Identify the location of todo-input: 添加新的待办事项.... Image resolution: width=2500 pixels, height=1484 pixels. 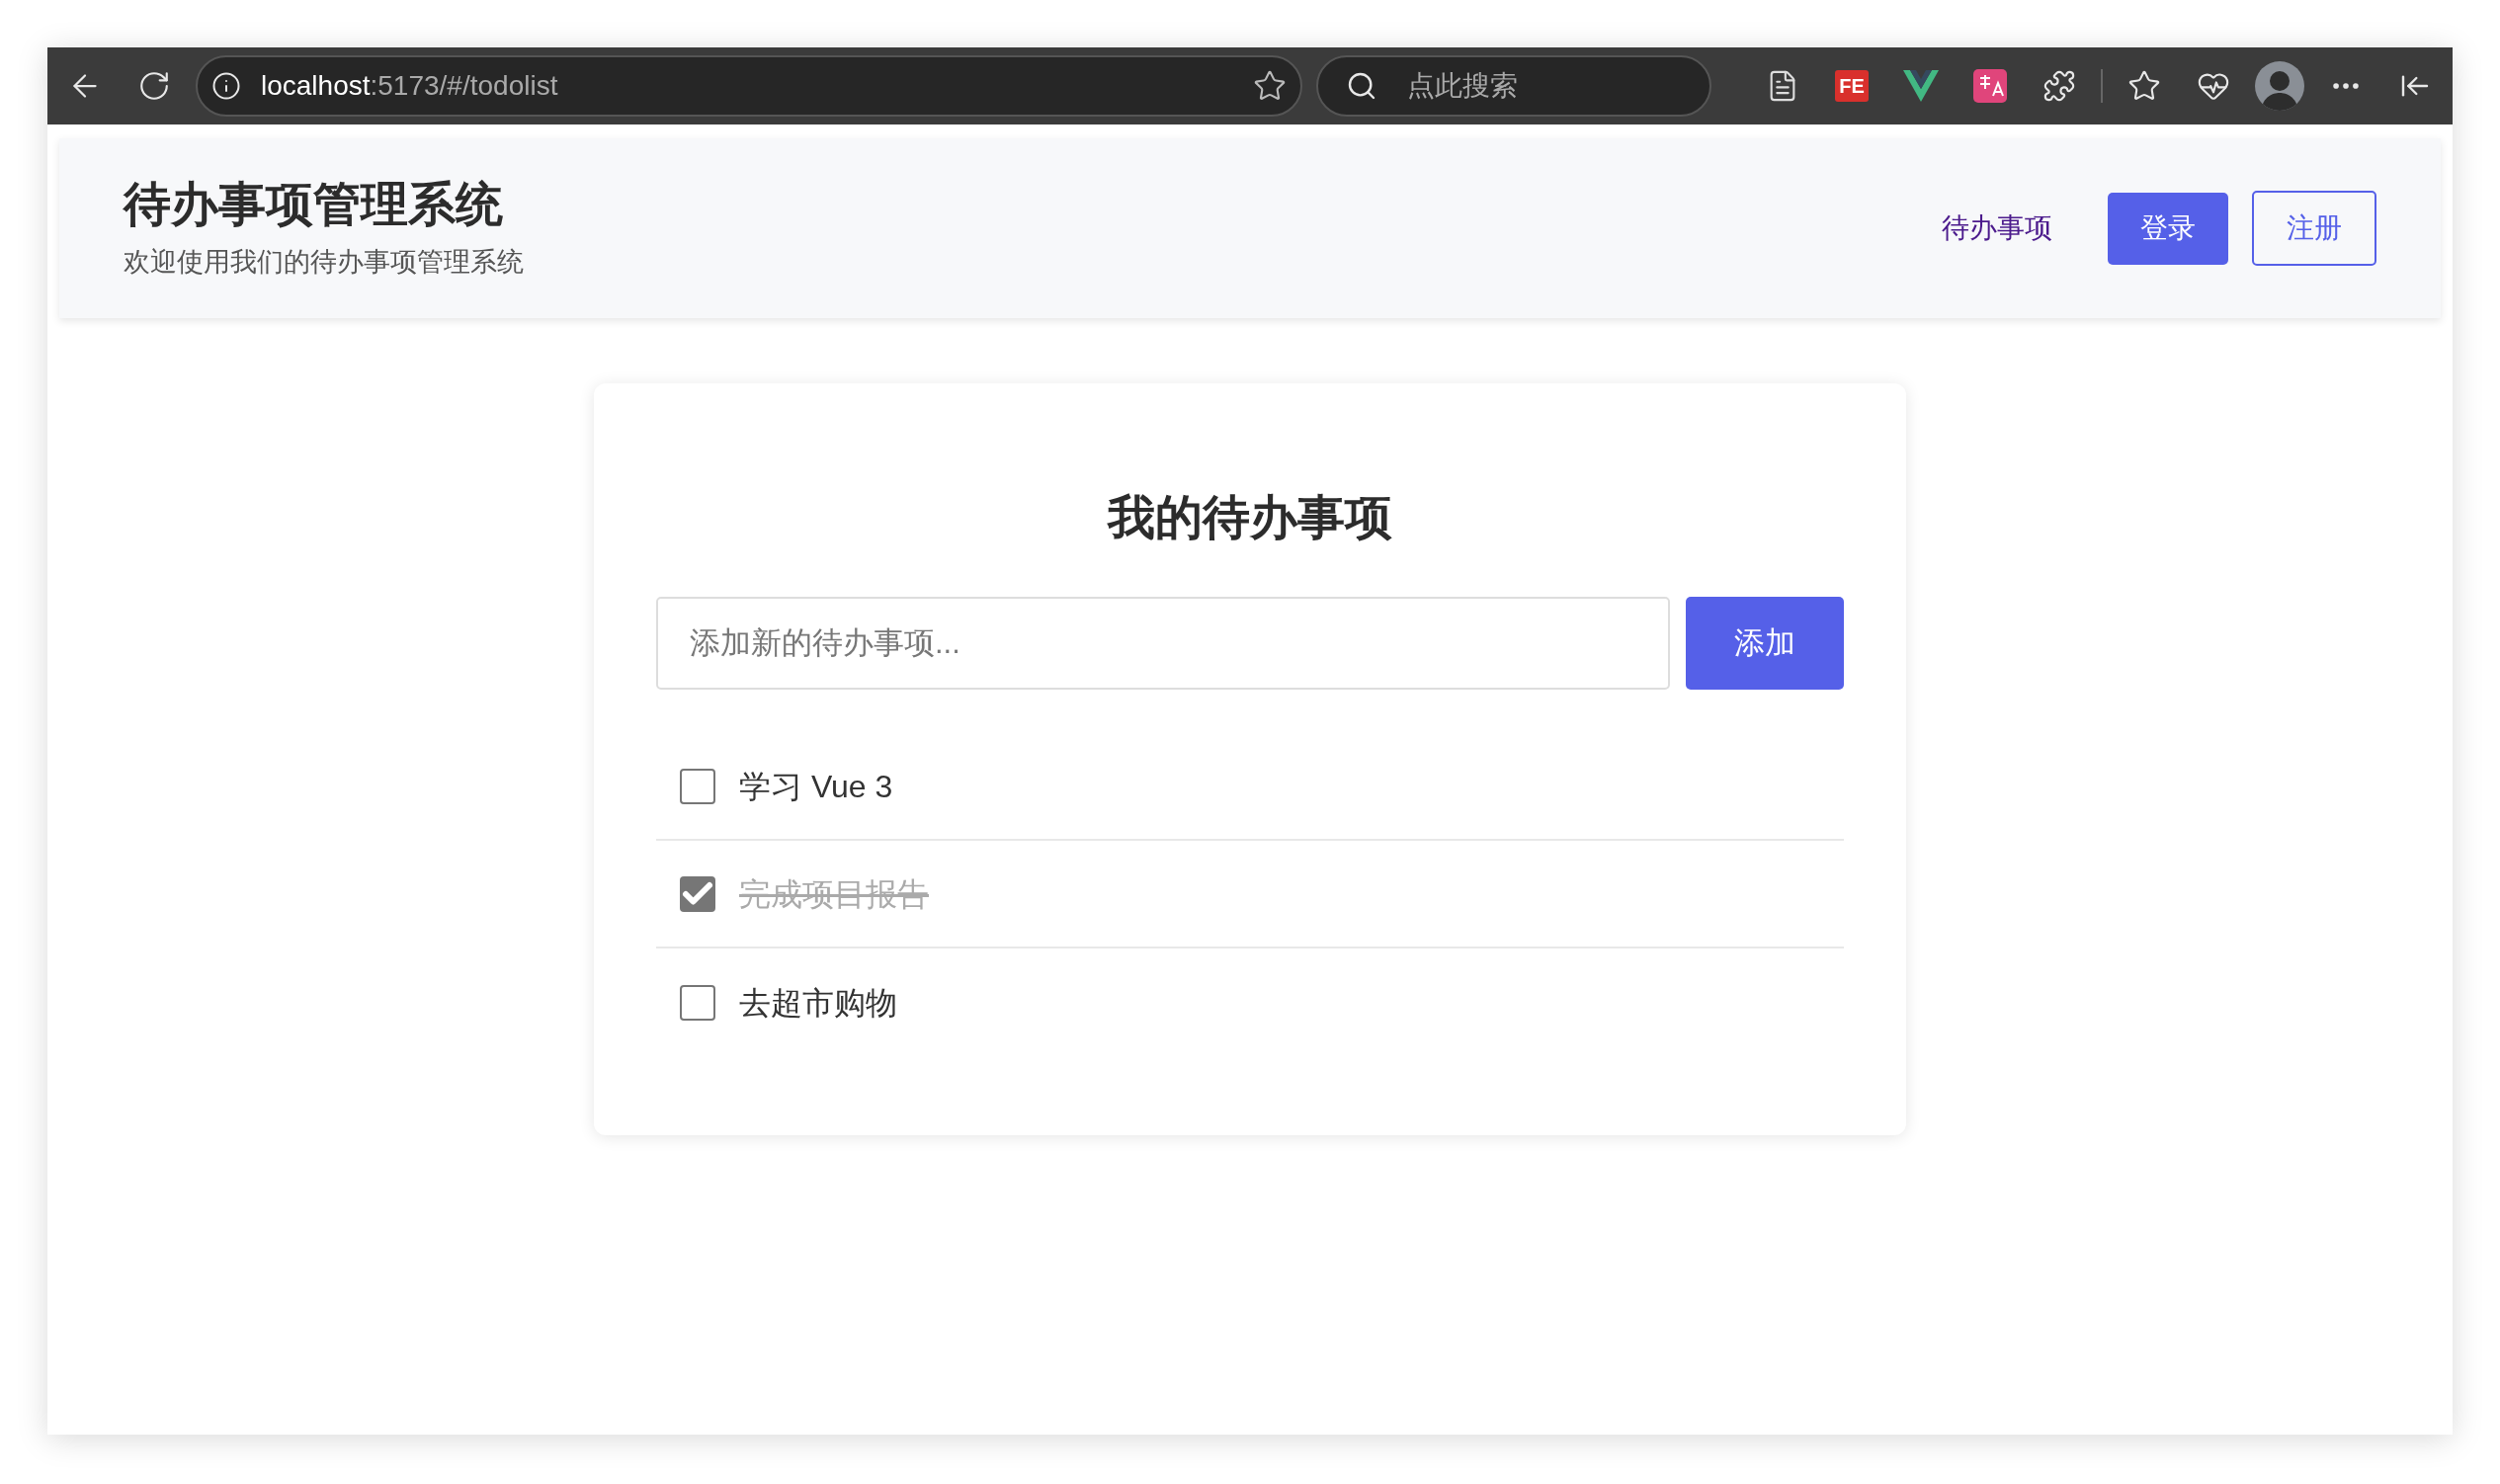
(1163, 643).